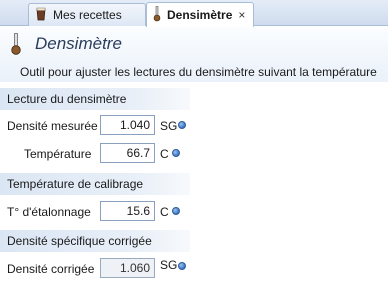 The image size is (388, 293). I want to click on measured-density-unit: SG, so click(169, 126).